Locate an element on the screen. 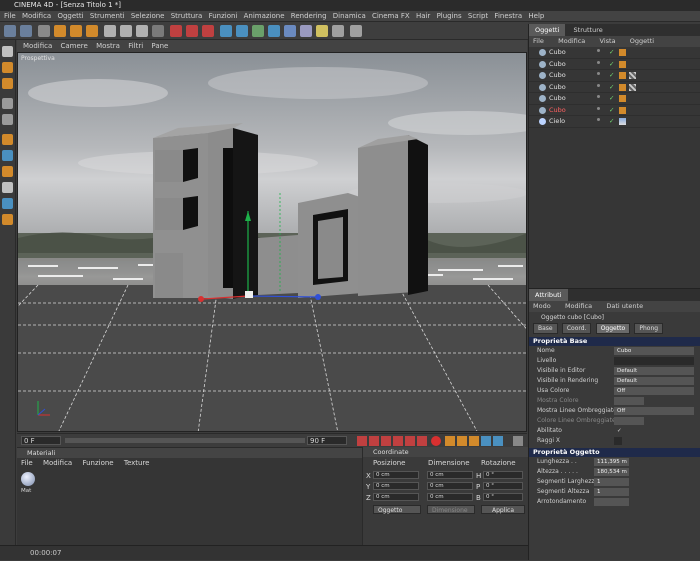  materials-menu-edit: Modifica is located at coordinates (57, 463).